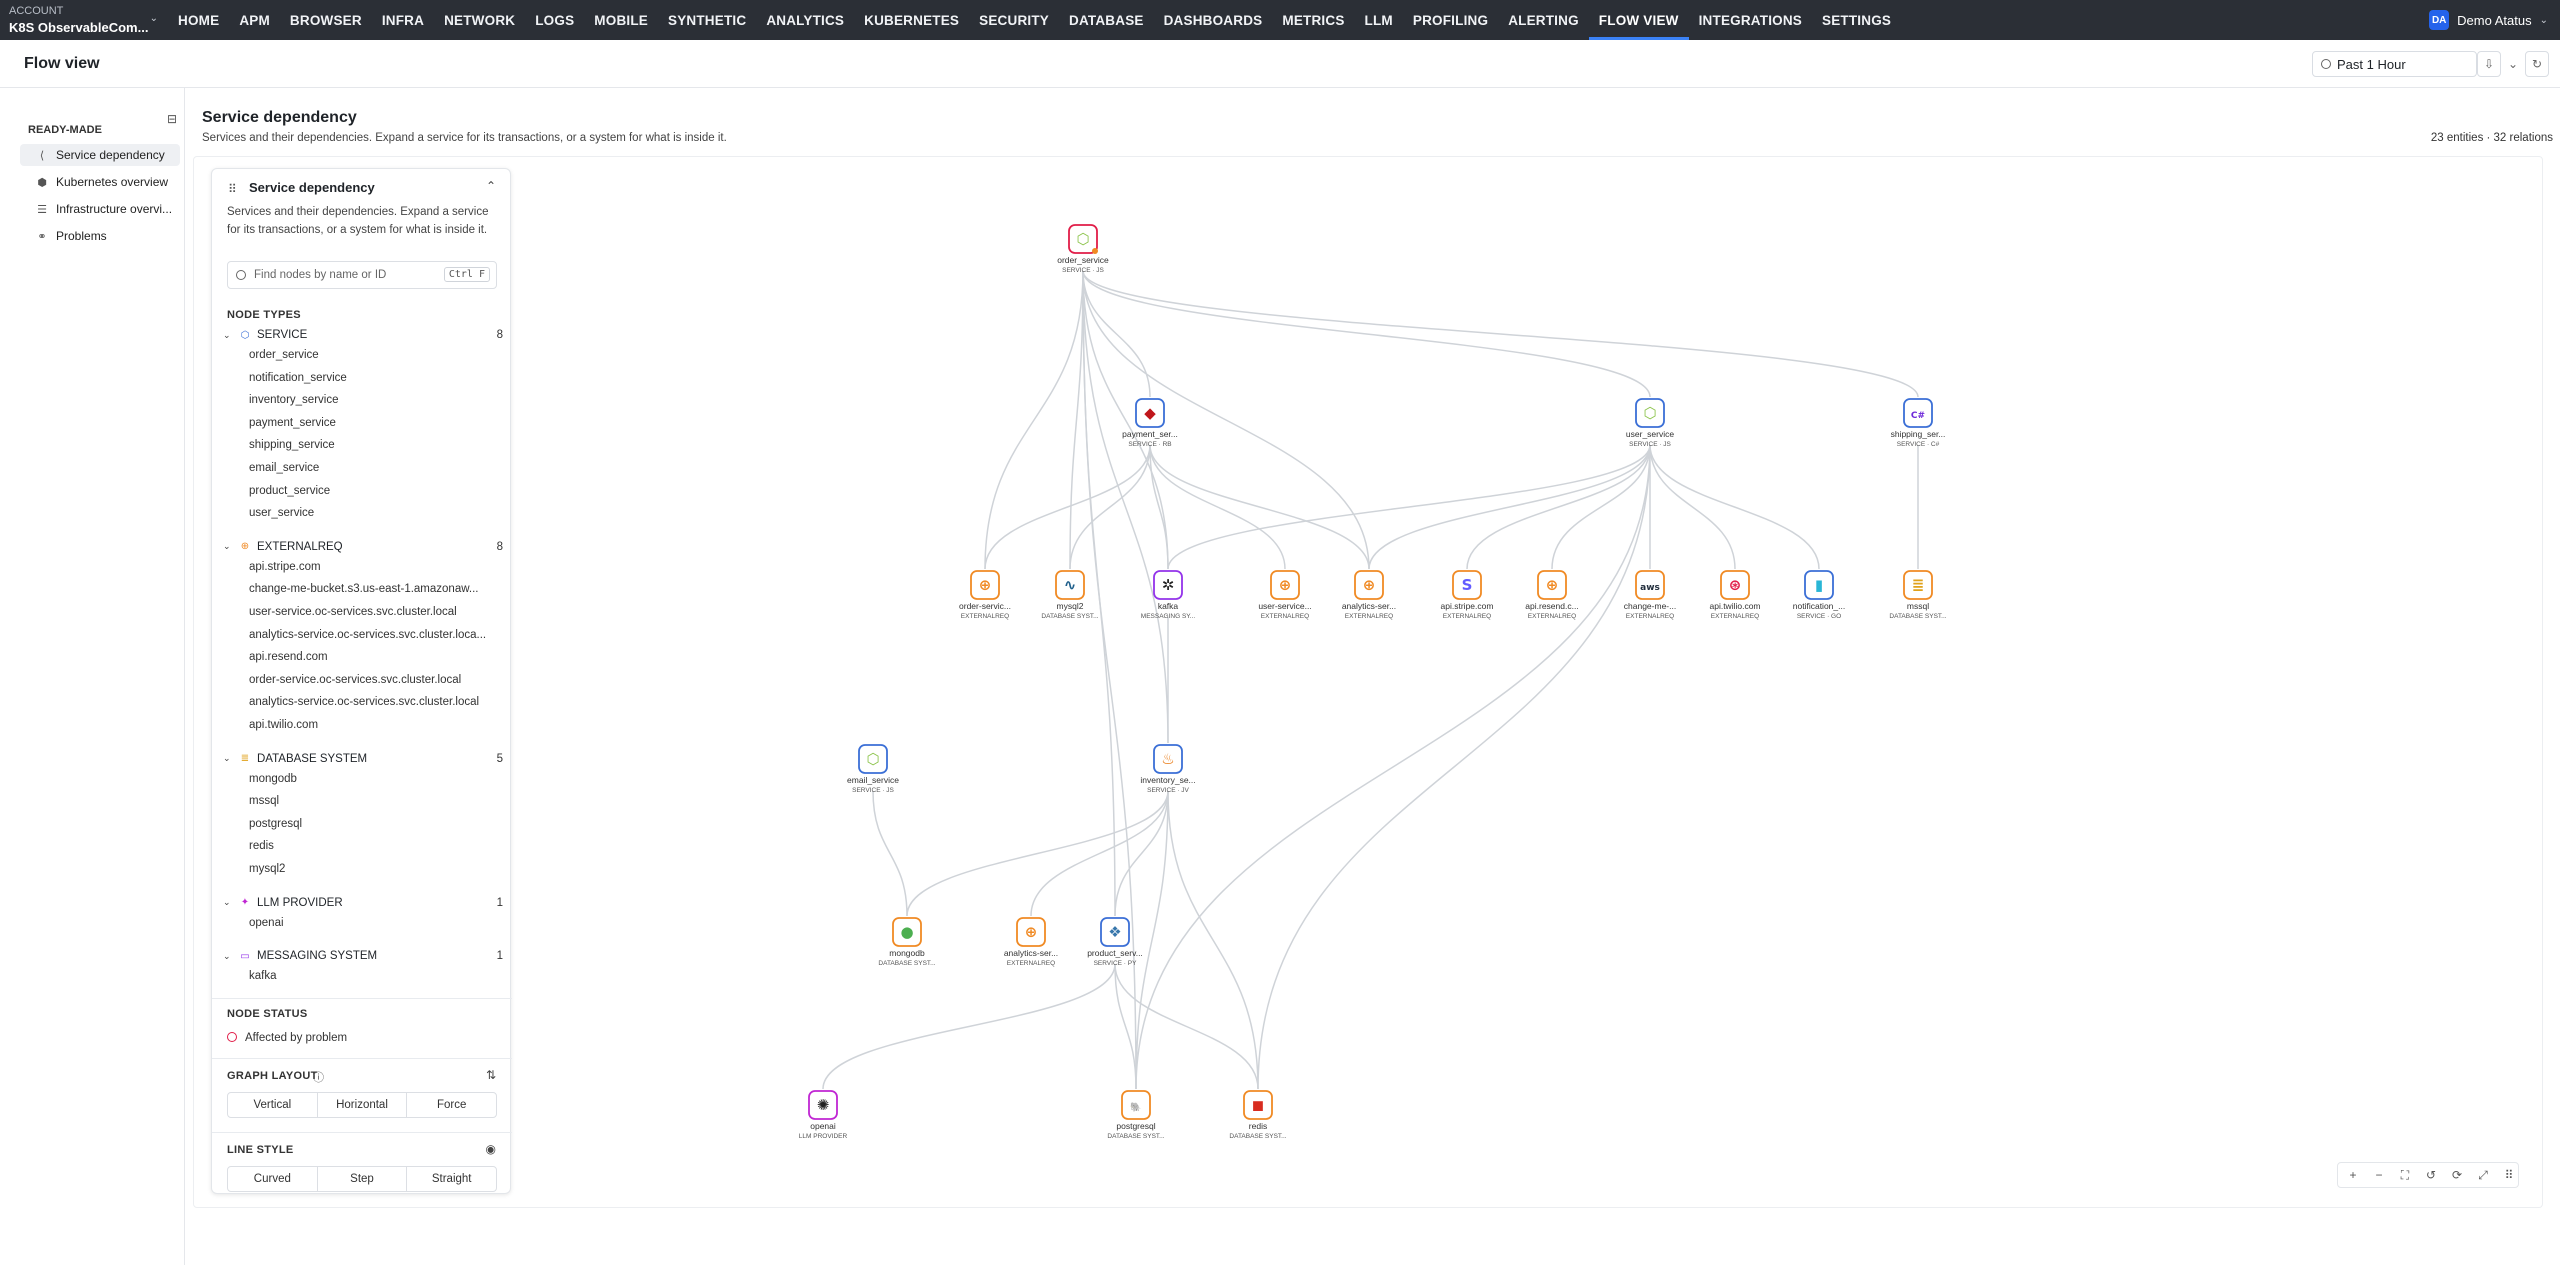 The width and height of the screenshot is (2560, 1265). I want to click on account-switcher: ACCOUNT K8S ObservableCom... ⌄, so click(84, 20).